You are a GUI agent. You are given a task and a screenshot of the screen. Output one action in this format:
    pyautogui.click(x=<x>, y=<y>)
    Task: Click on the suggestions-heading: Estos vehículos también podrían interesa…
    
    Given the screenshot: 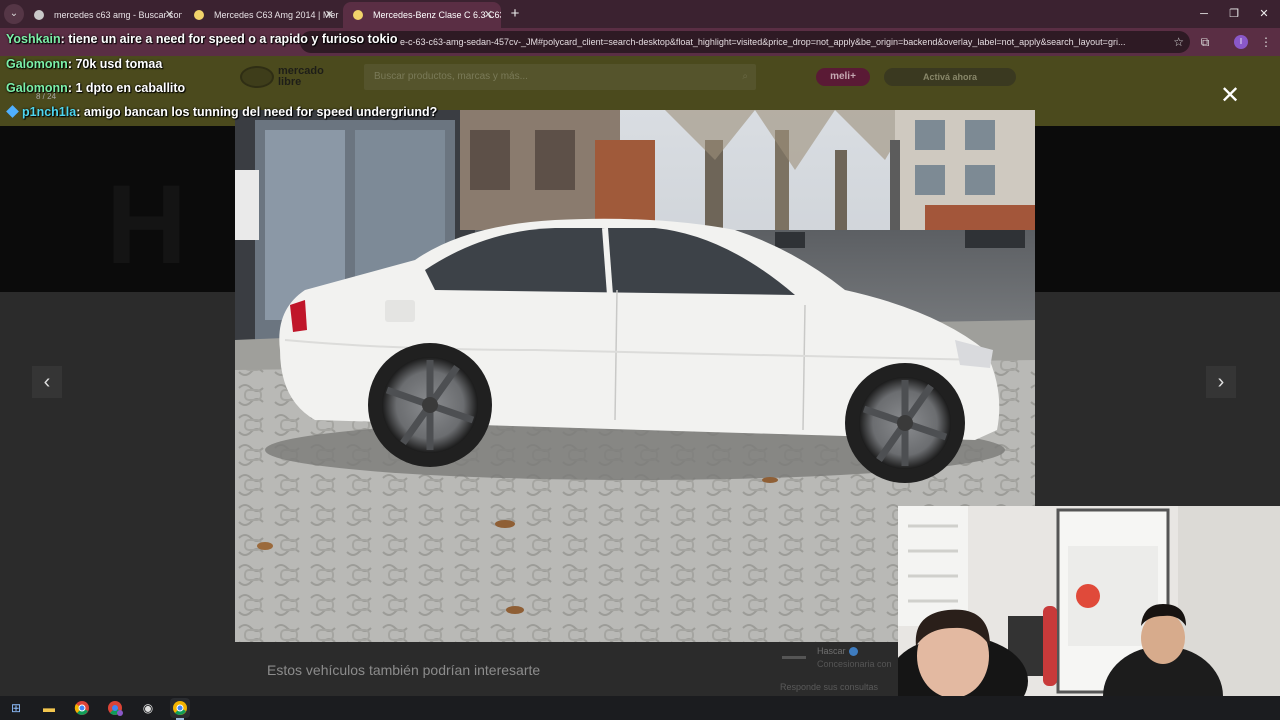 What is the action you would take?
    pyautogui.click(x=404, y=670)
    